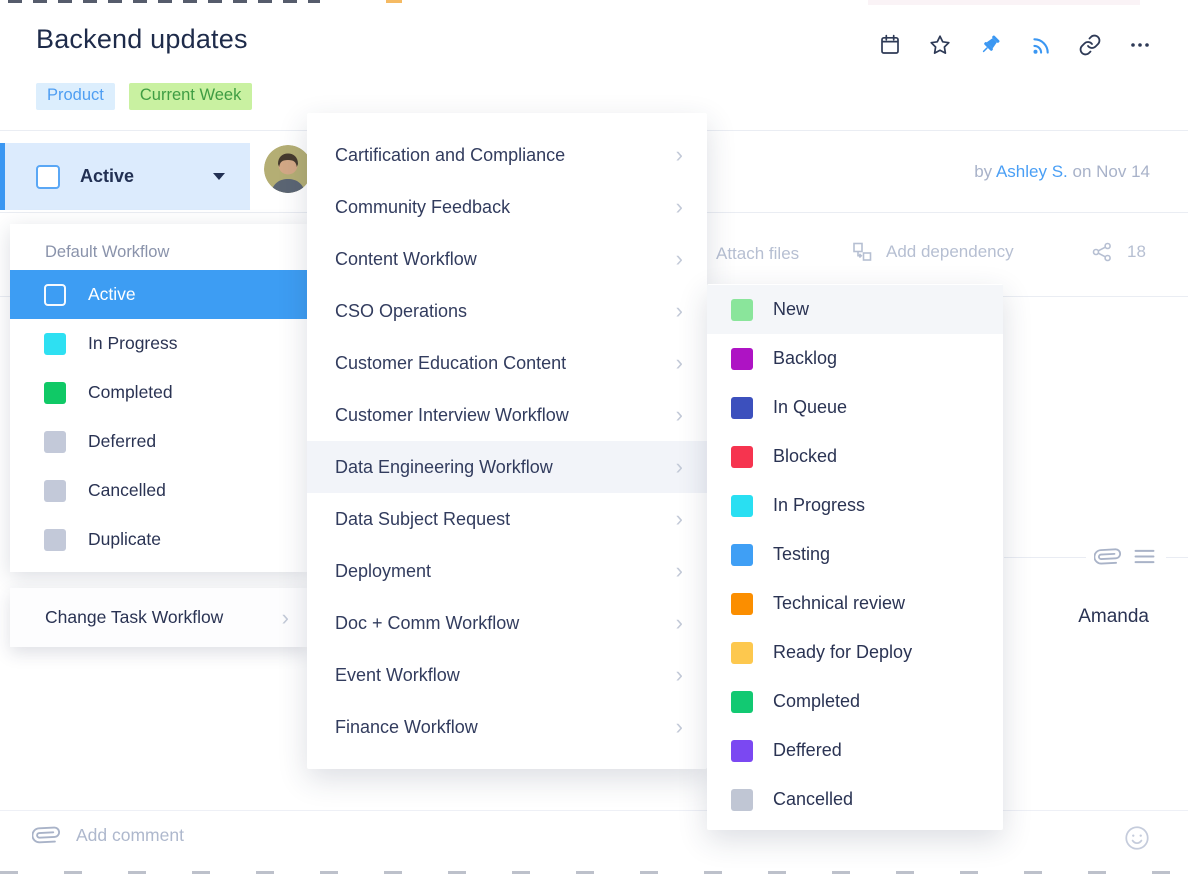 The image size is (1188, 874). What do you see at coordinates (855, 309) in the screenshot?
I see `status-option: New` at bounding box center [855, 309].